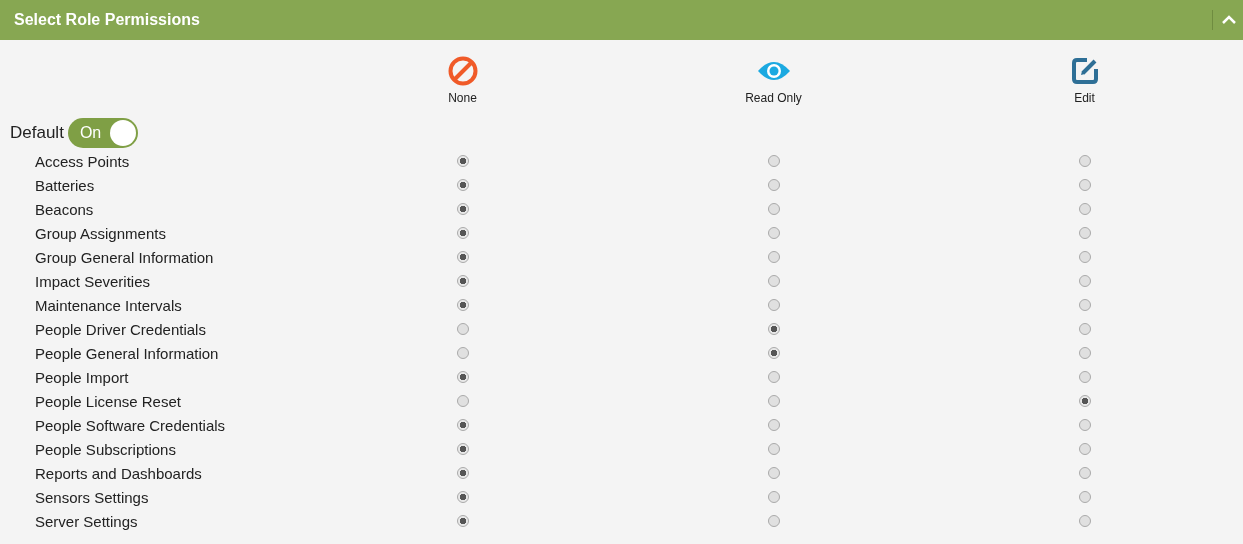 This screenshot has width=1243, height=544. Describe the element at coordinates (130, 425) in the screenshot. I see `permission-name: People Software Credentials` at that location.